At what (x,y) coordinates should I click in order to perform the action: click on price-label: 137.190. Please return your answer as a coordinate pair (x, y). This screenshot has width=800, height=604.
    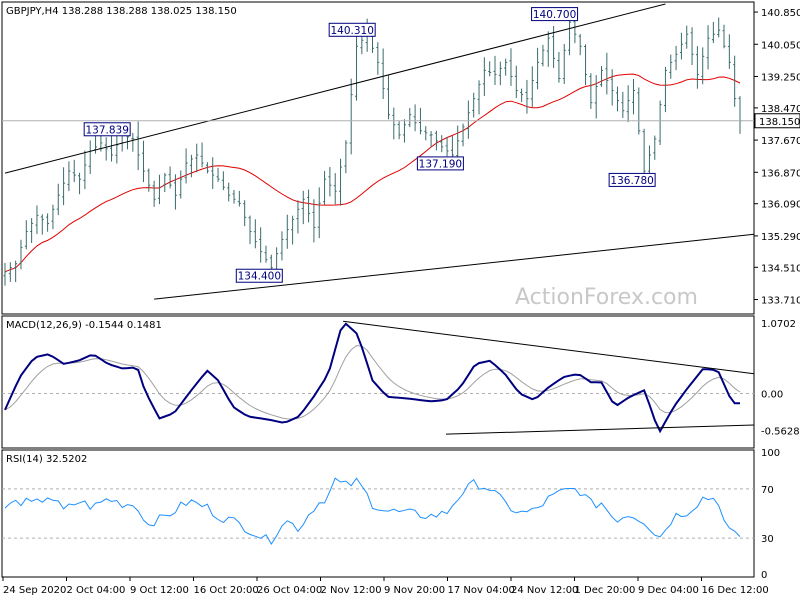
    Looking at the image, I should click on (440, 164).